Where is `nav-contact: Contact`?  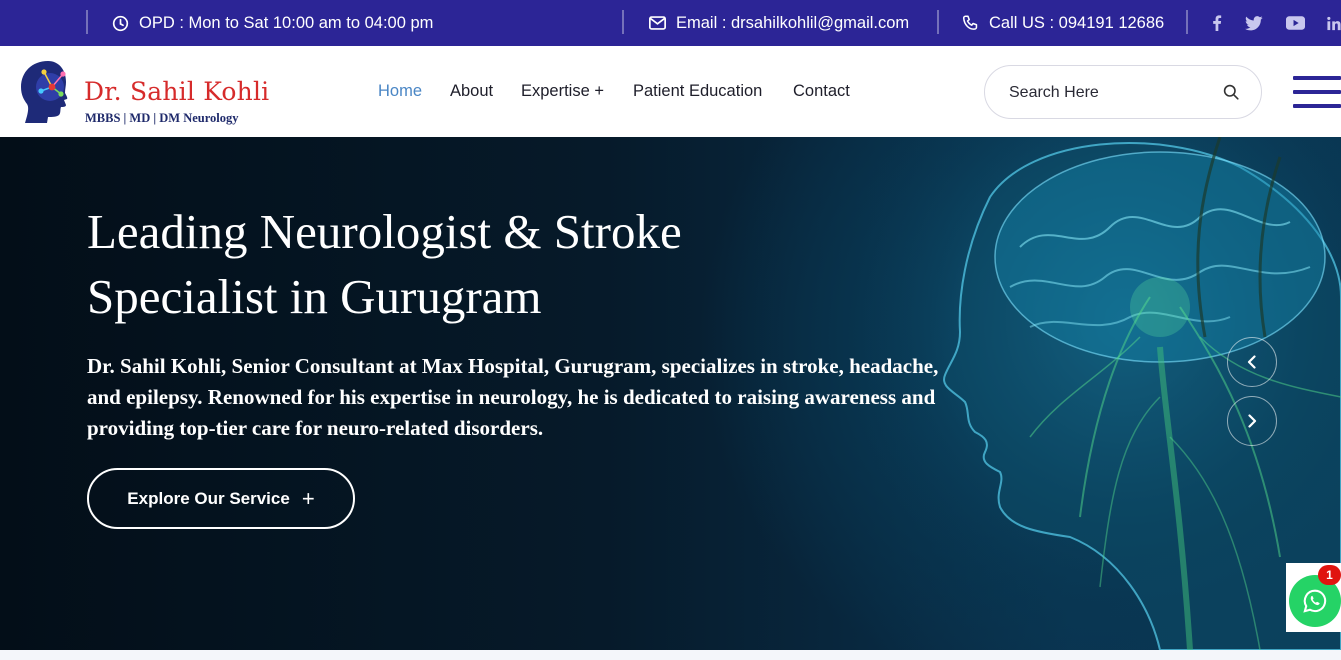 nav-contact: Contact is located at coordinates (821, 91).